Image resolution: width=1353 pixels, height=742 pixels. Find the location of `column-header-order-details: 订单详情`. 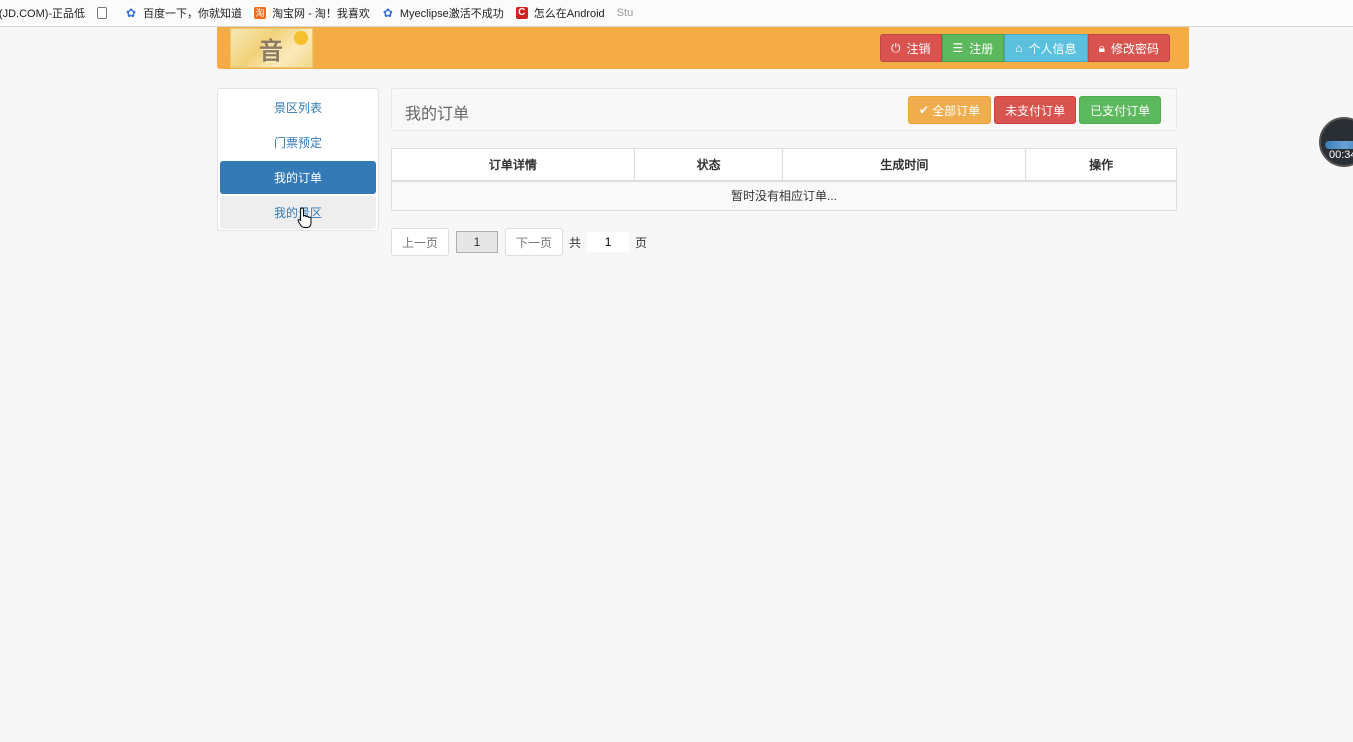

column-header-order-details: 订单详情 is located at coordinates (513, 165).